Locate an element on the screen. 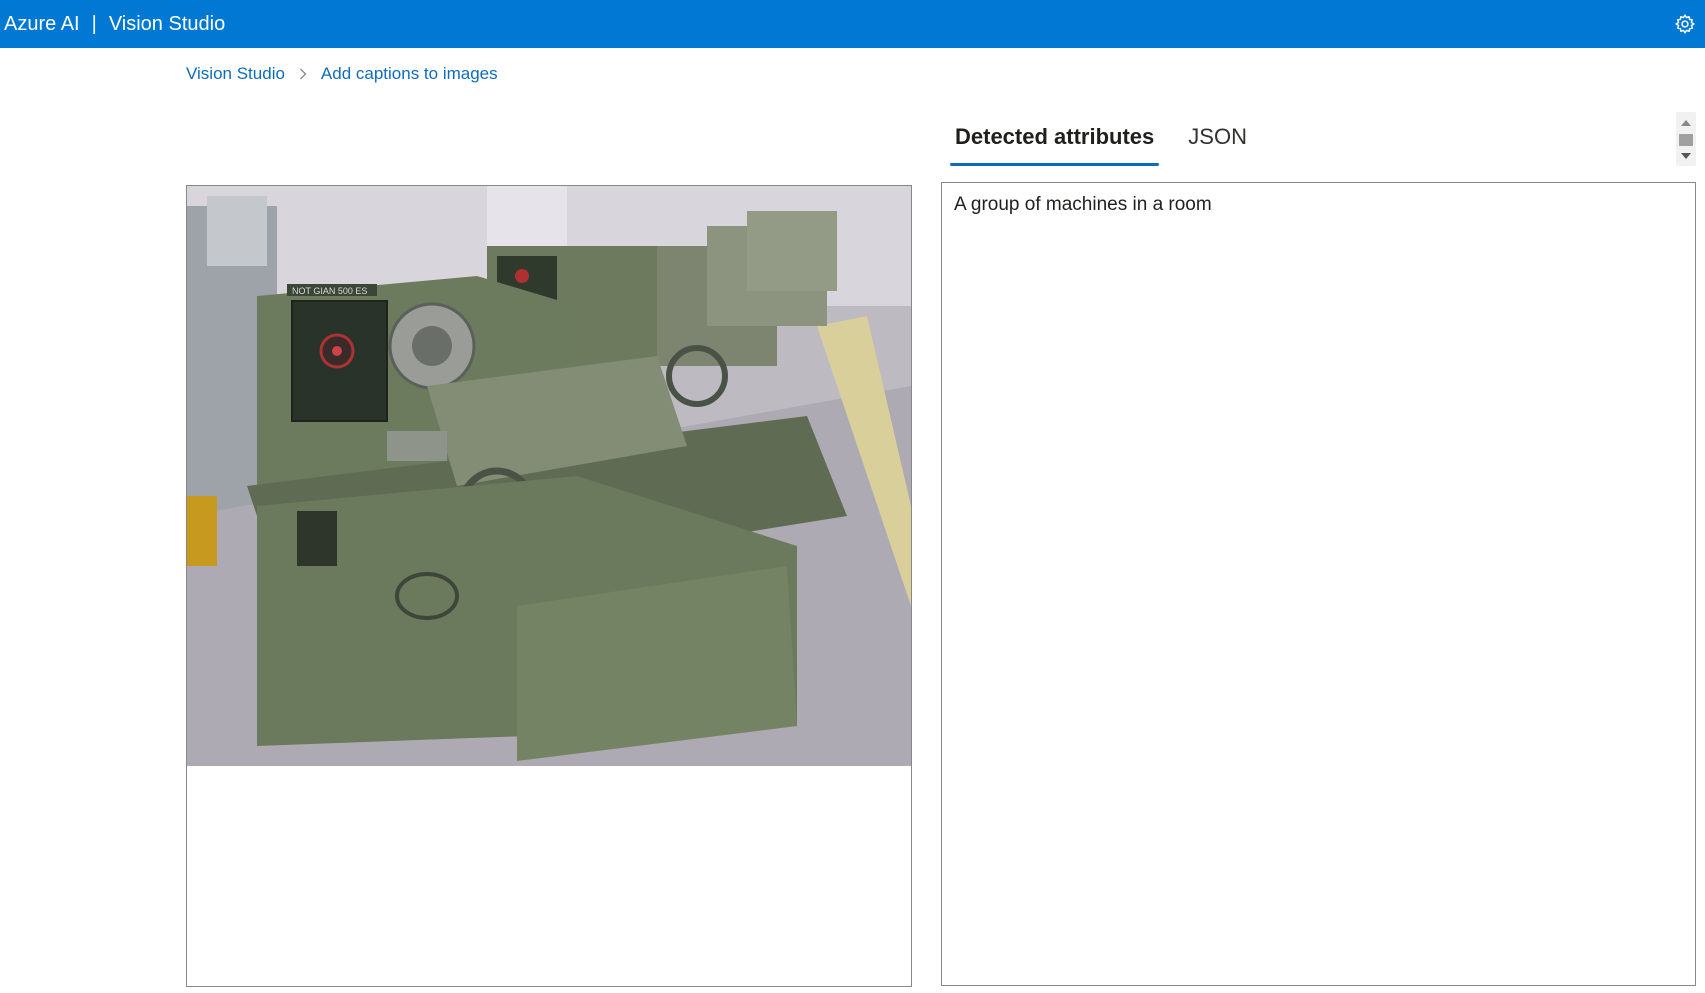  scroll-thumb is located at coordinates (1686, 140).